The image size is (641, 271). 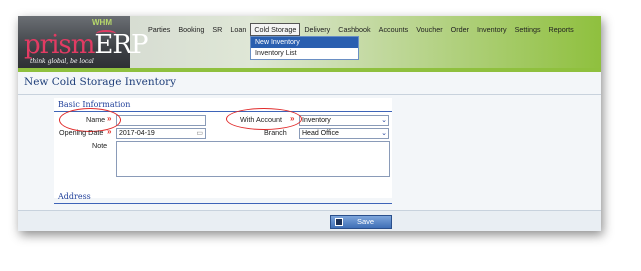 What do you see at coordinates (339, 222) in the screenshot?
I see `floppy-disk-icon` at bounding box center [339, 222].